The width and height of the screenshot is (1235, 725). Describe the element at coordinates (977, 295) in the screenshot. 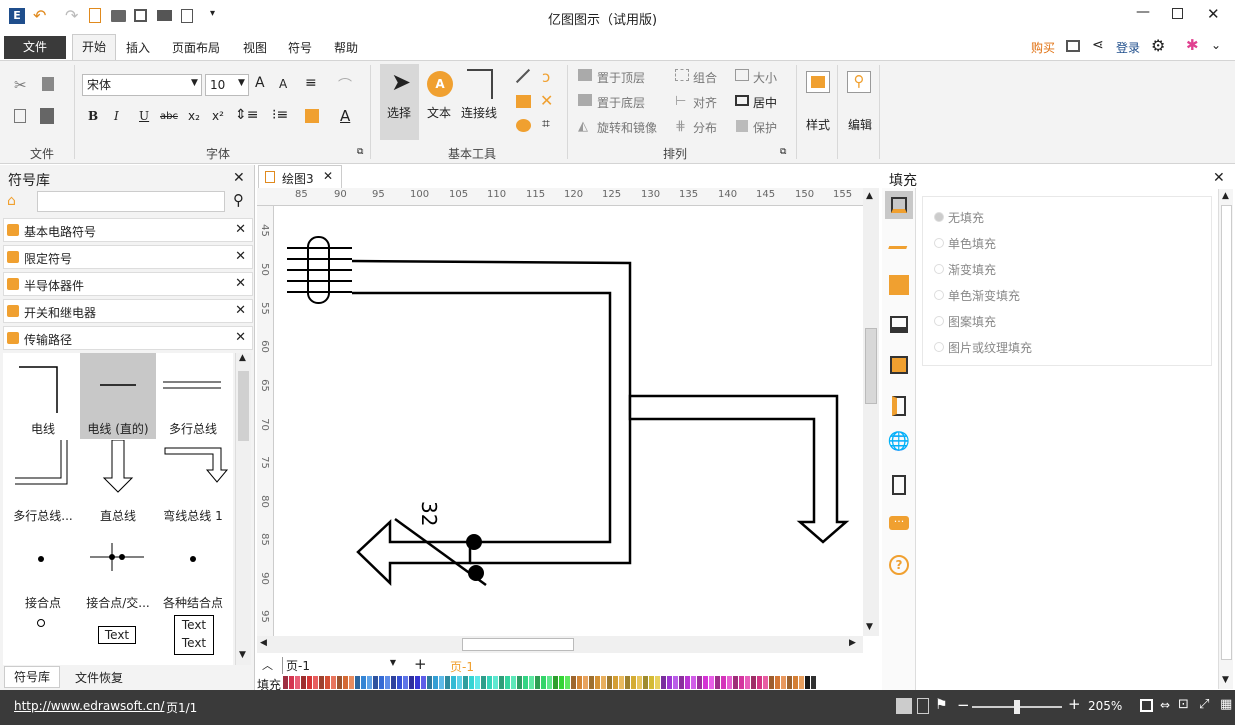

I see `fill-option-solid-gradient: 单色渐变填充` at that location.